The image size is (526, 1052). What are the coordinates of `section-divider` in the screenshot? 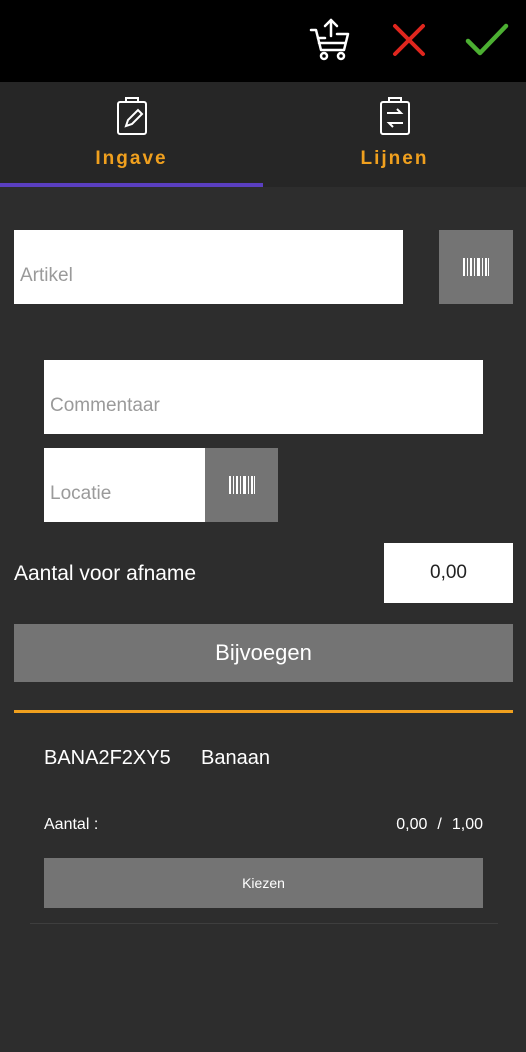 It's located at (263, 711).